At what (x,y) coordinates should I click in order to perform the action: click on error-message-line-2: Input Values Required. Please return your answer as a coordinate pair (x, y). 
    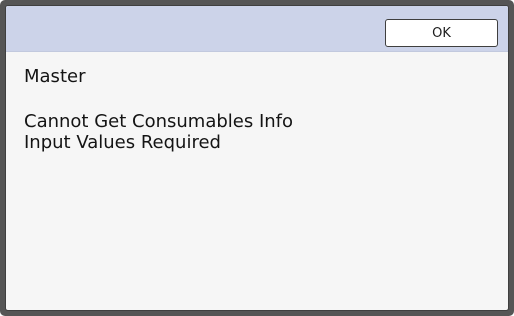
    Looking at the image, I should click on (122, 142).